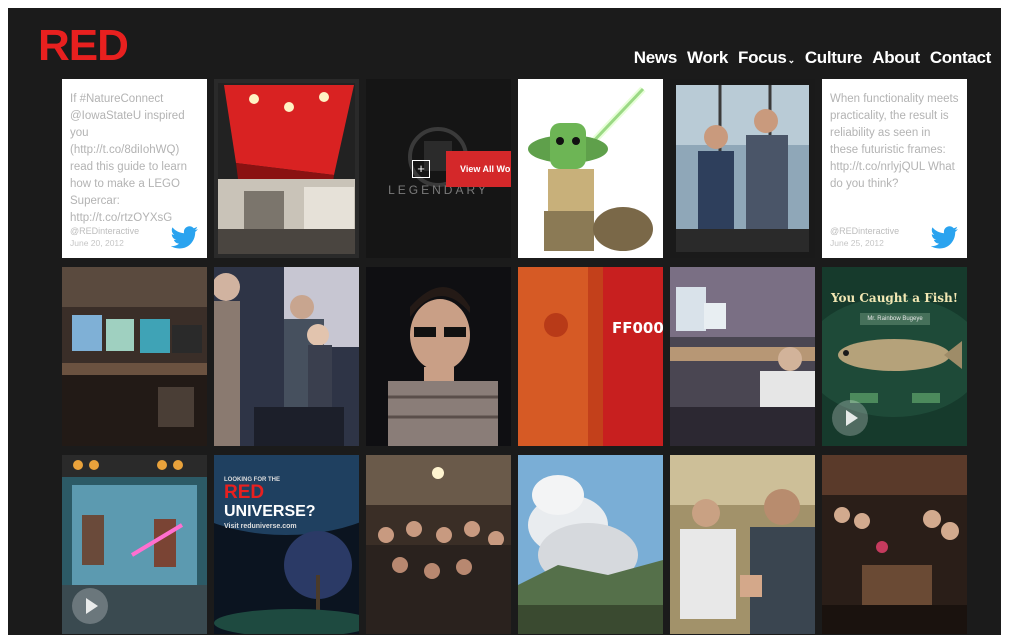  I want to click on nav-about: About, so click(896, 58).